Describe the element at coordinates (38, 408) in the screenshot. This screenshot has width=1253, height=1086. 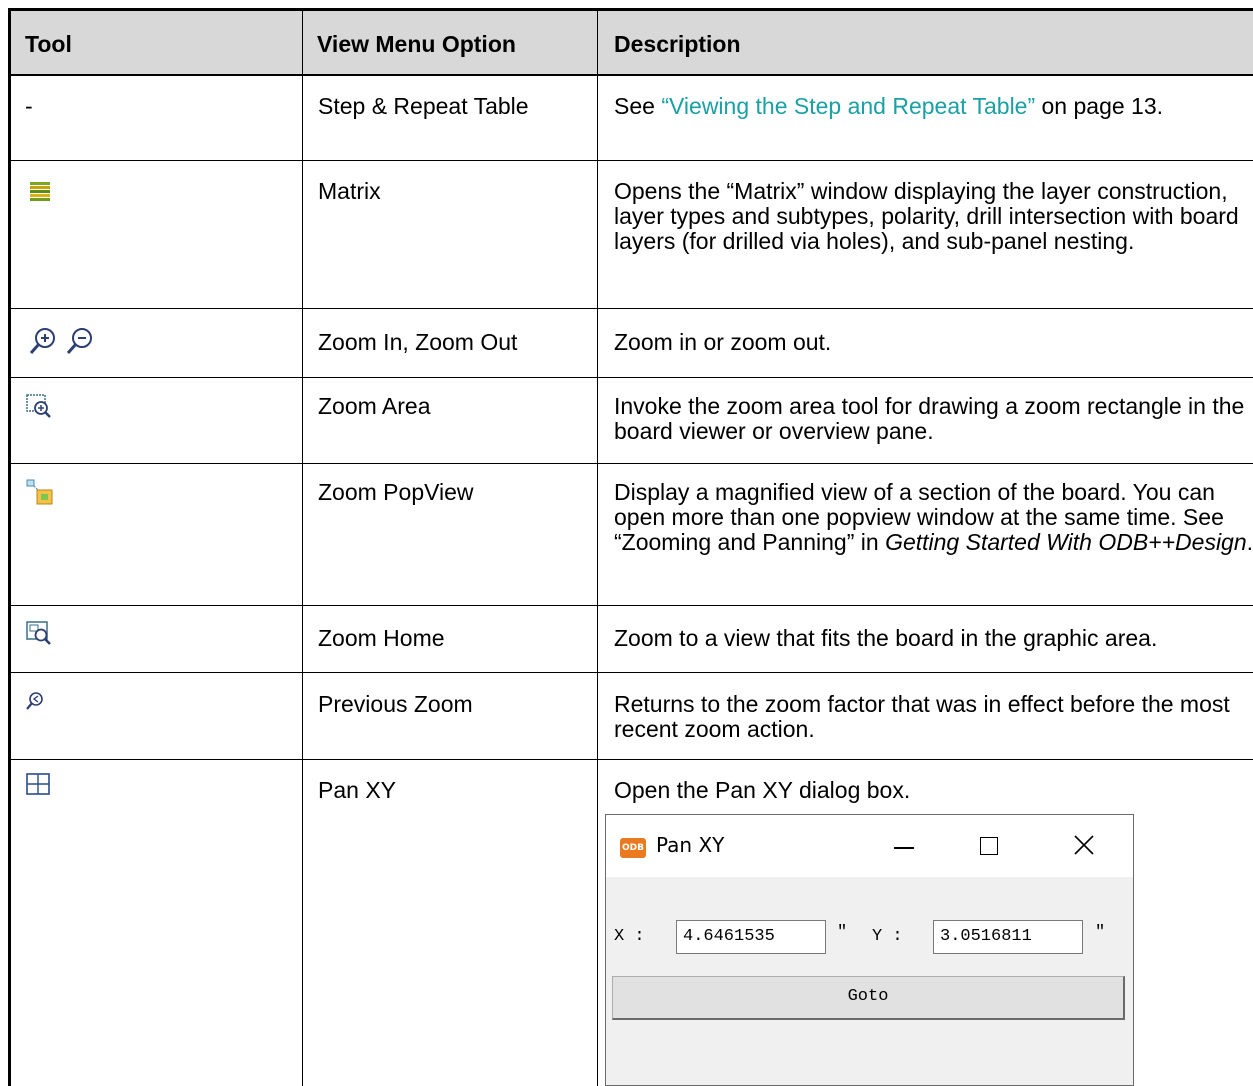
I see `zoom-area-icon` at that location.